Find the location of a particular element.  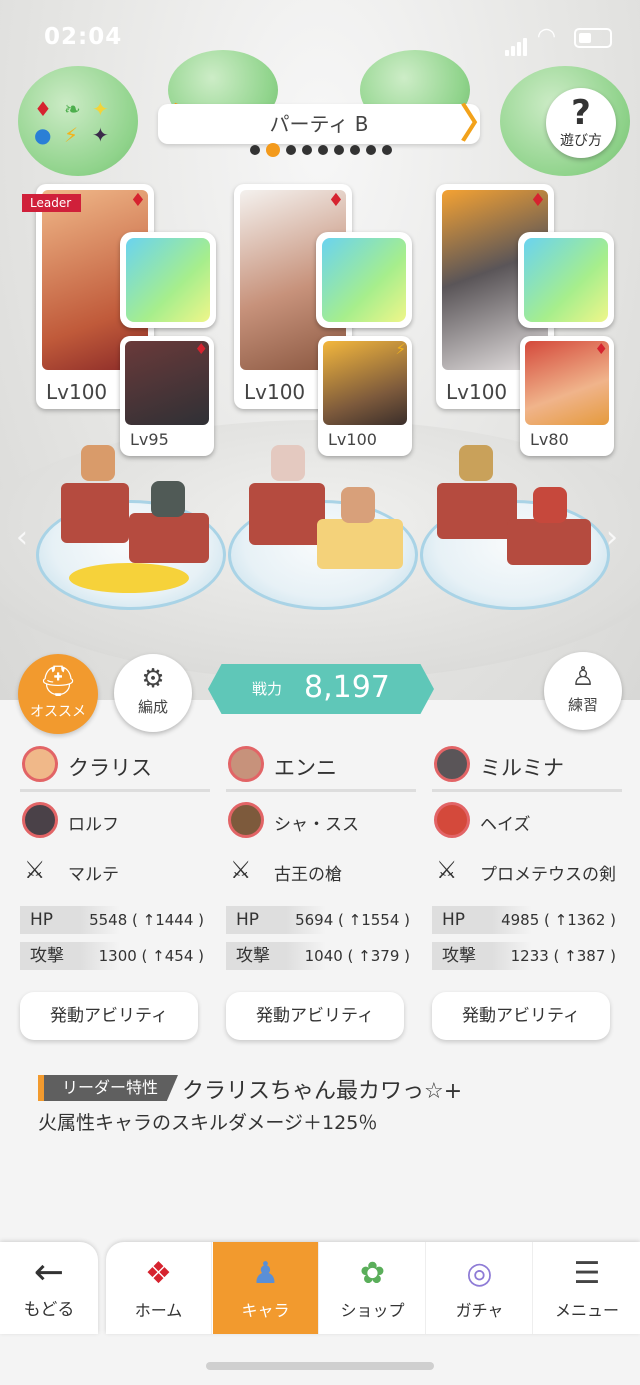

weapon-row: ⚔ 古王の槍 is located at coordinates (321, 872).